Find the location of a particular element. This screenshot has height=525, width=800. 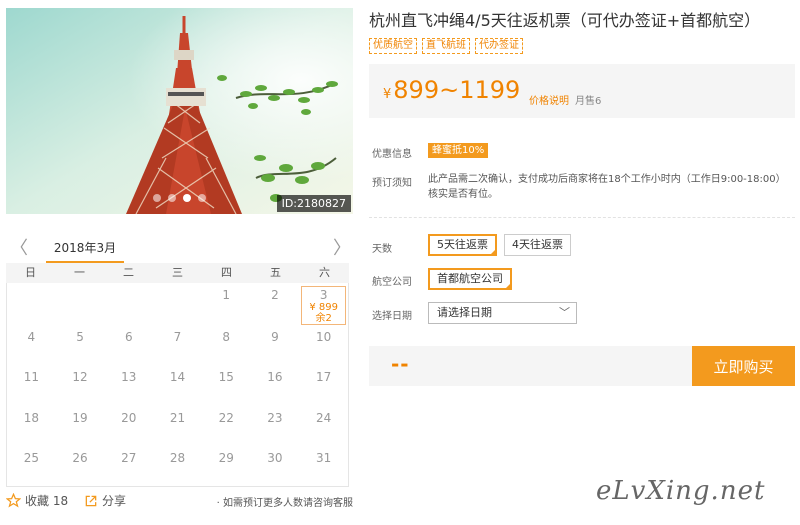

calendar-day: 25 is located at coordinates (31, 466).